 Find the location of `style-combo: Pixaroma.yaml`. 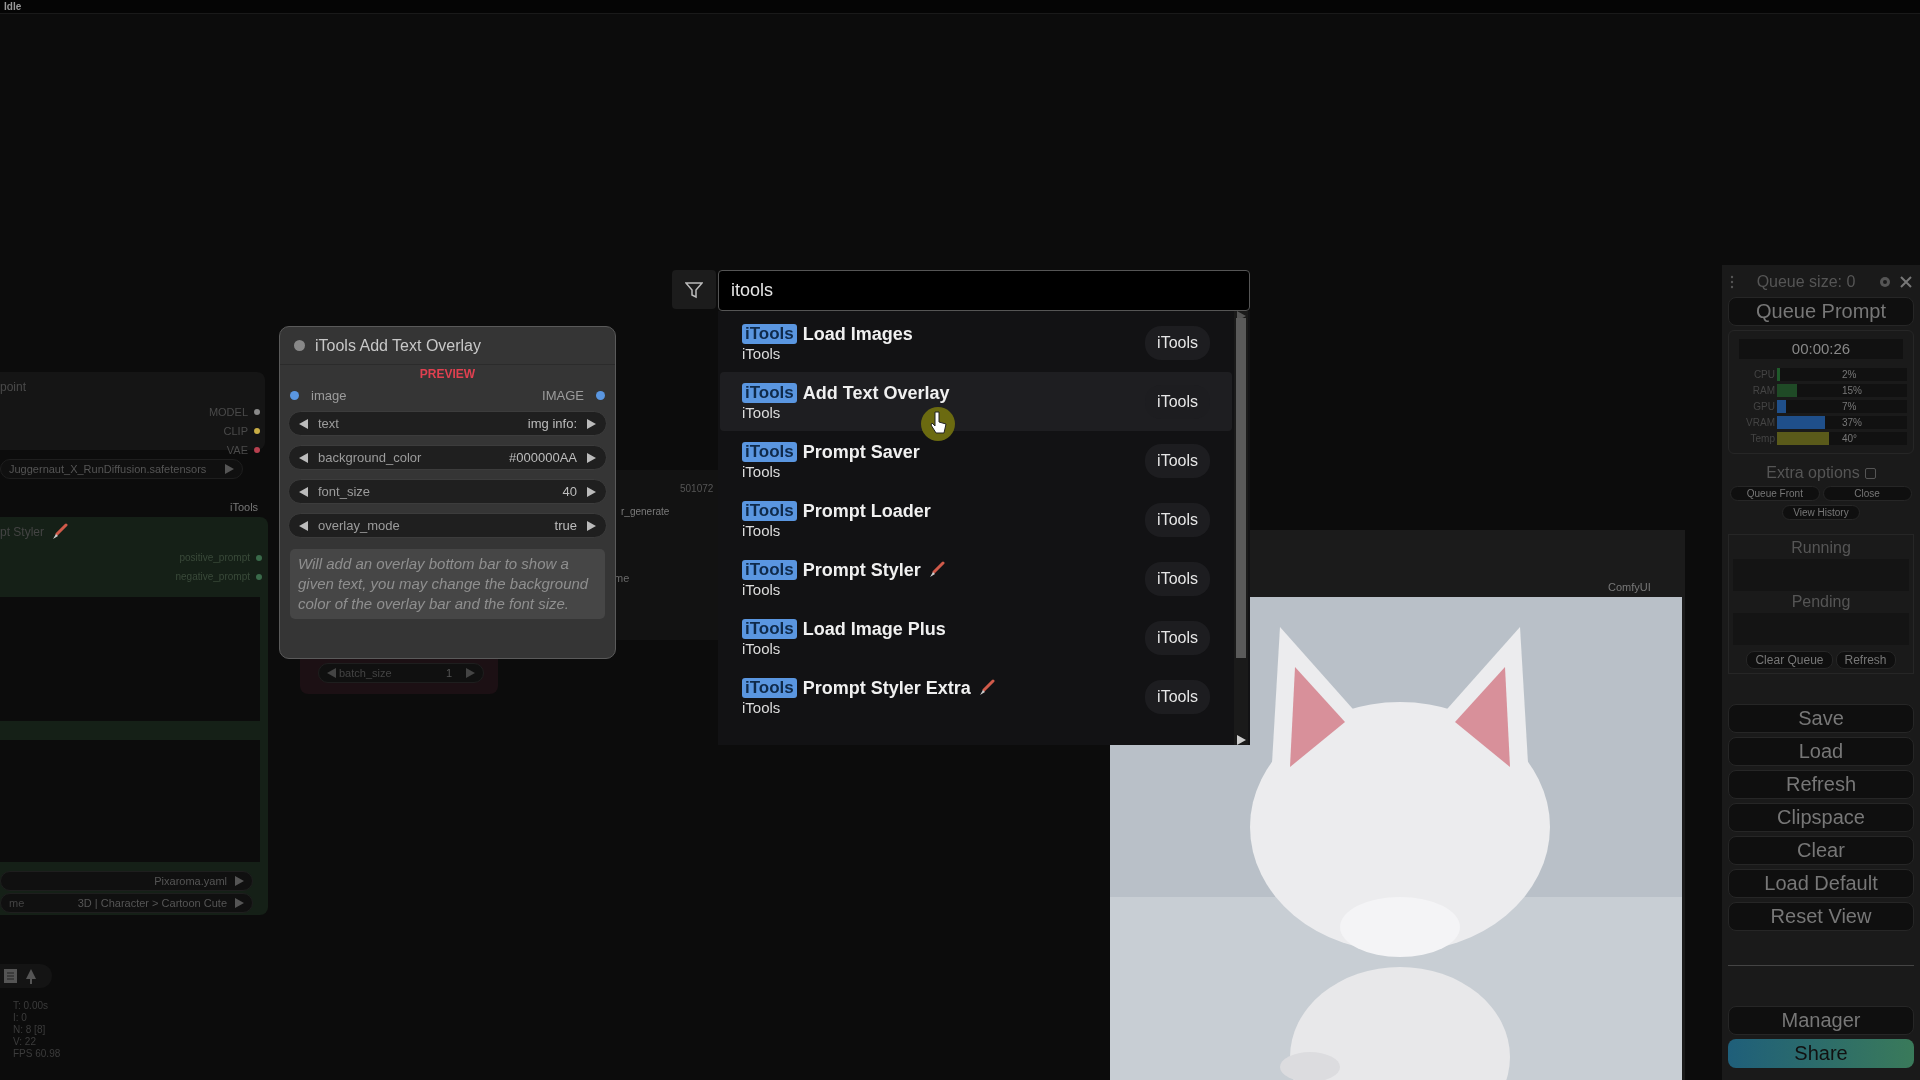

style-combo: Pixaroma.yaml is located at coordinates (126, 881).